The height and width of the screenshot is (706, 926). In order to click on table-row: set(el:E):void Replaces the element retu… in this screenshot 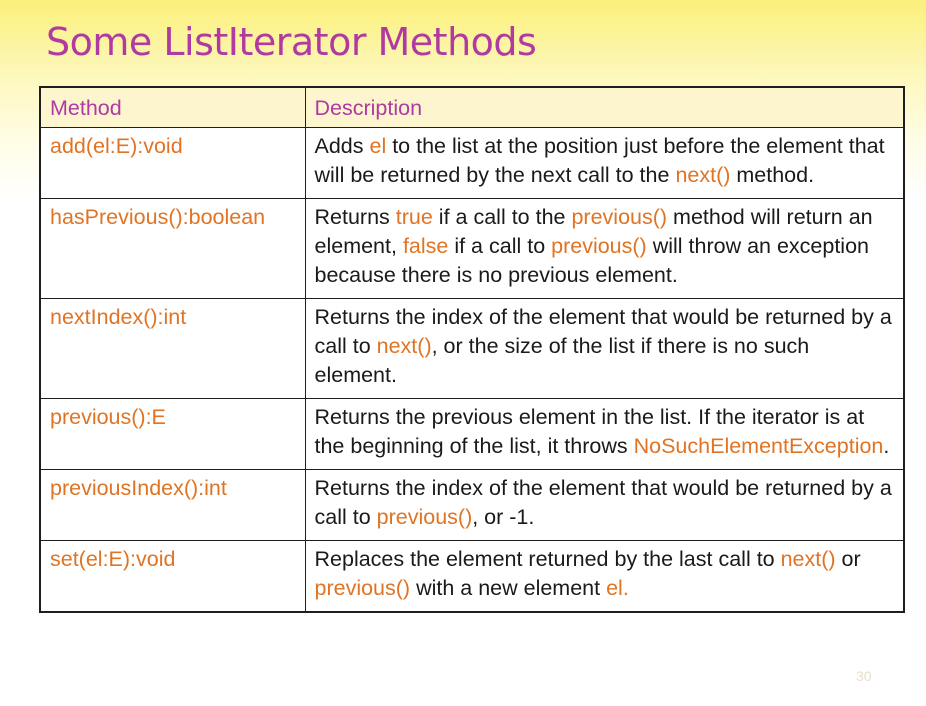, I will do `click(472, 576)`.